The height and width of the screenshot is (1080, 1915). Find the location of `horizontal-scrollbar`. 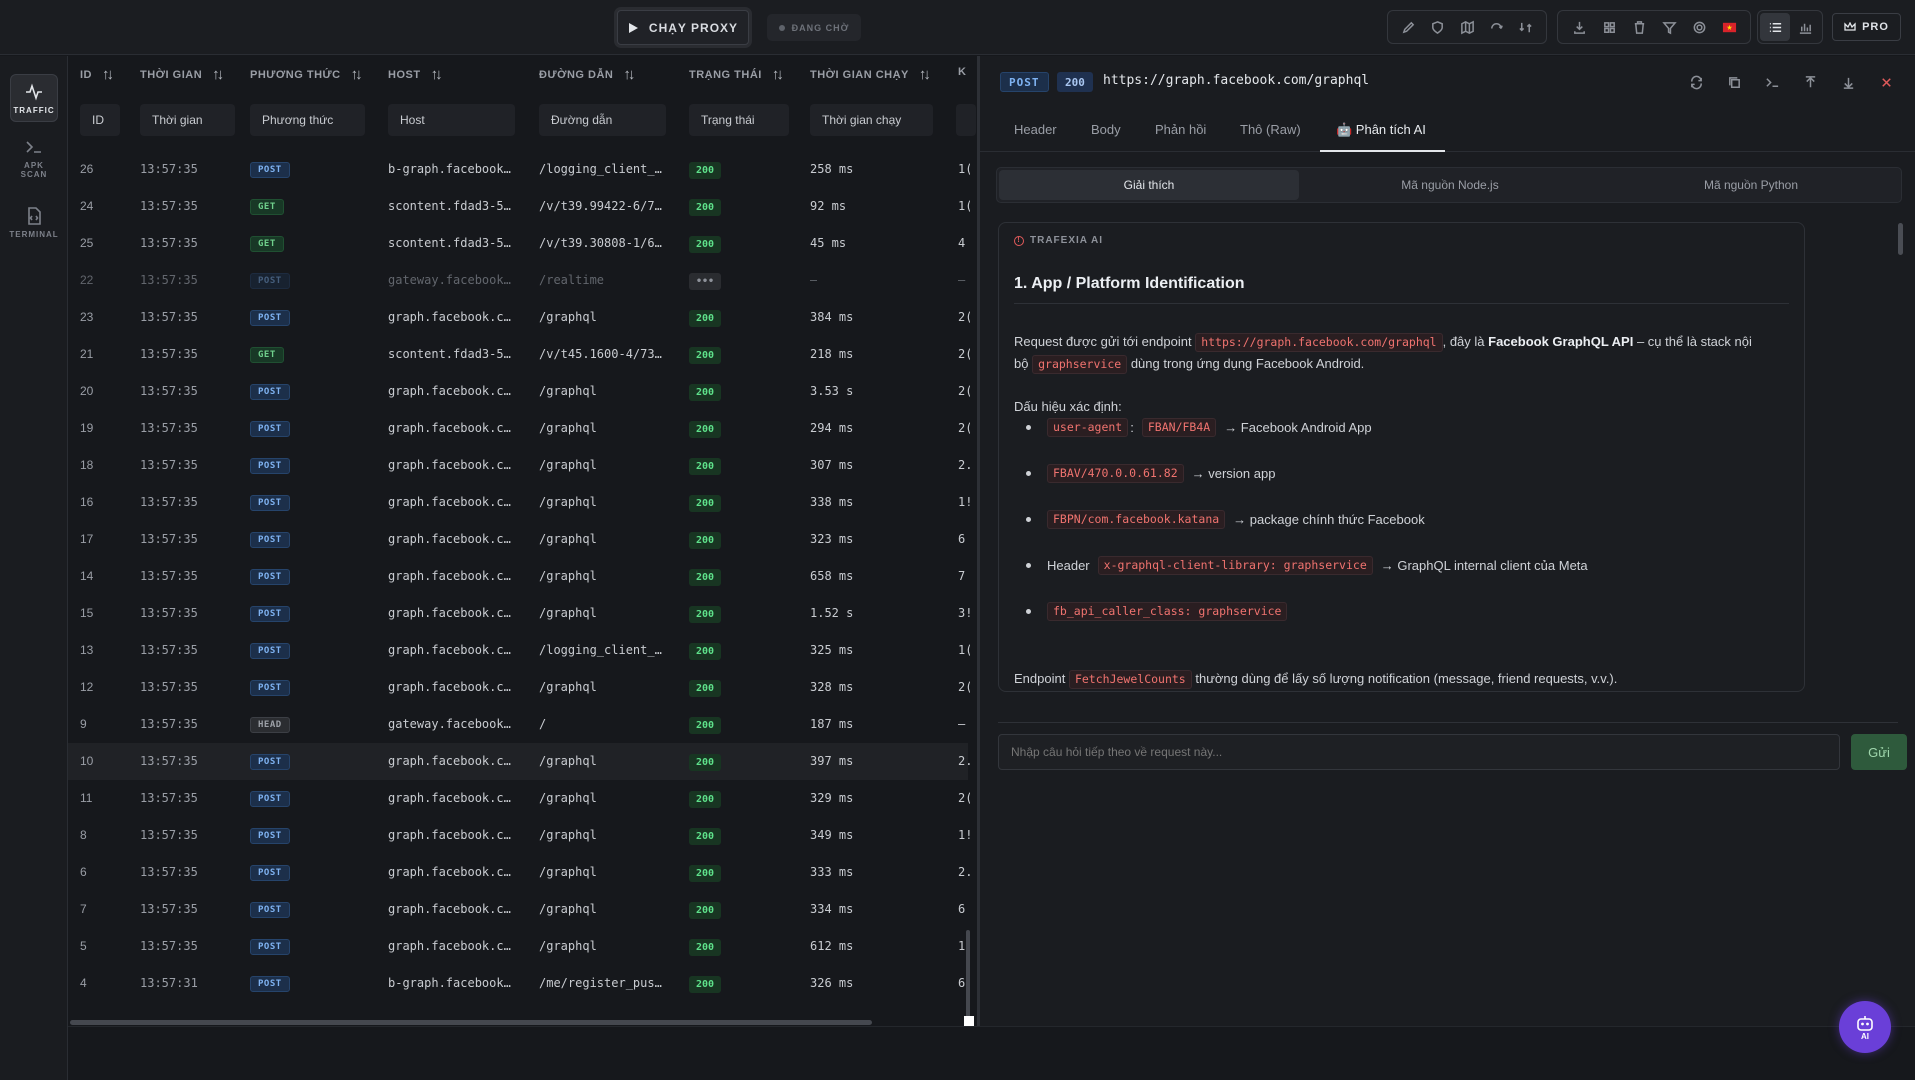

horizontal-scrollbar is located at coordinates (471, 1022).